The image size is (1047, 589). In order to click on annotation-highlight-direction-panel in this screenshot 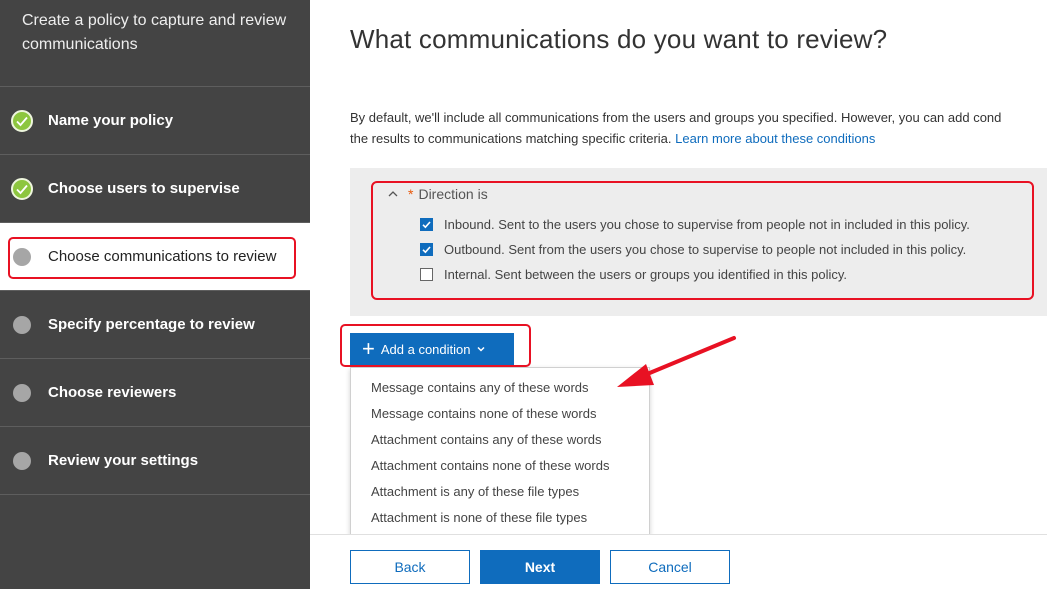, I will do `click(702, 240)`.